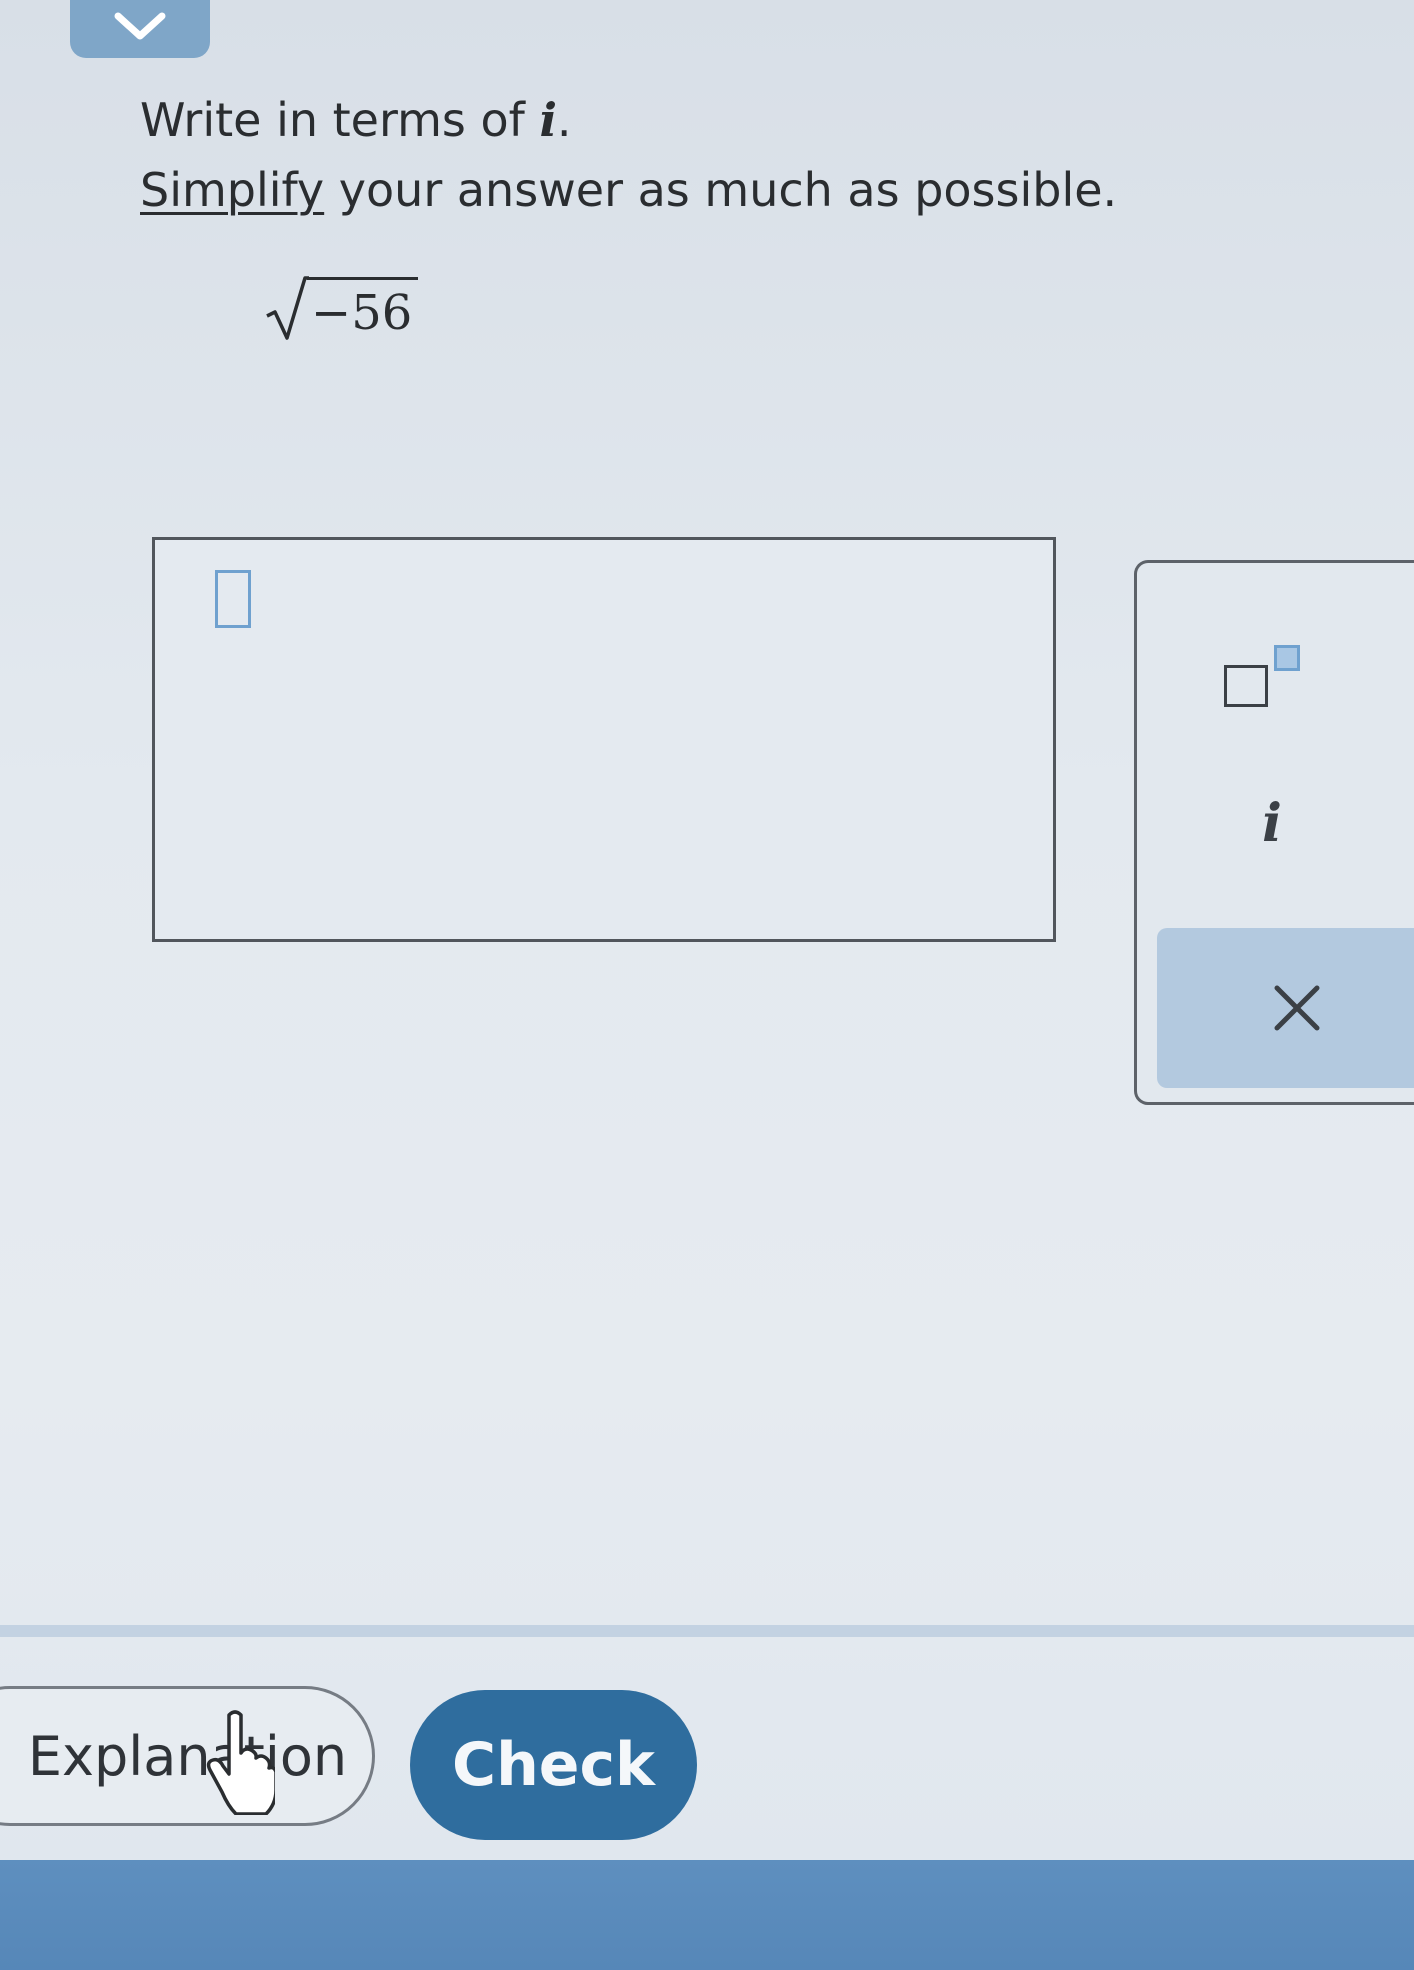 This screenshot has height=1970, width=1414. What do you see at coordinates (1246, 686) in the screenshot?
I see `superscript-template-icon` at bounding box center [1246, 686].